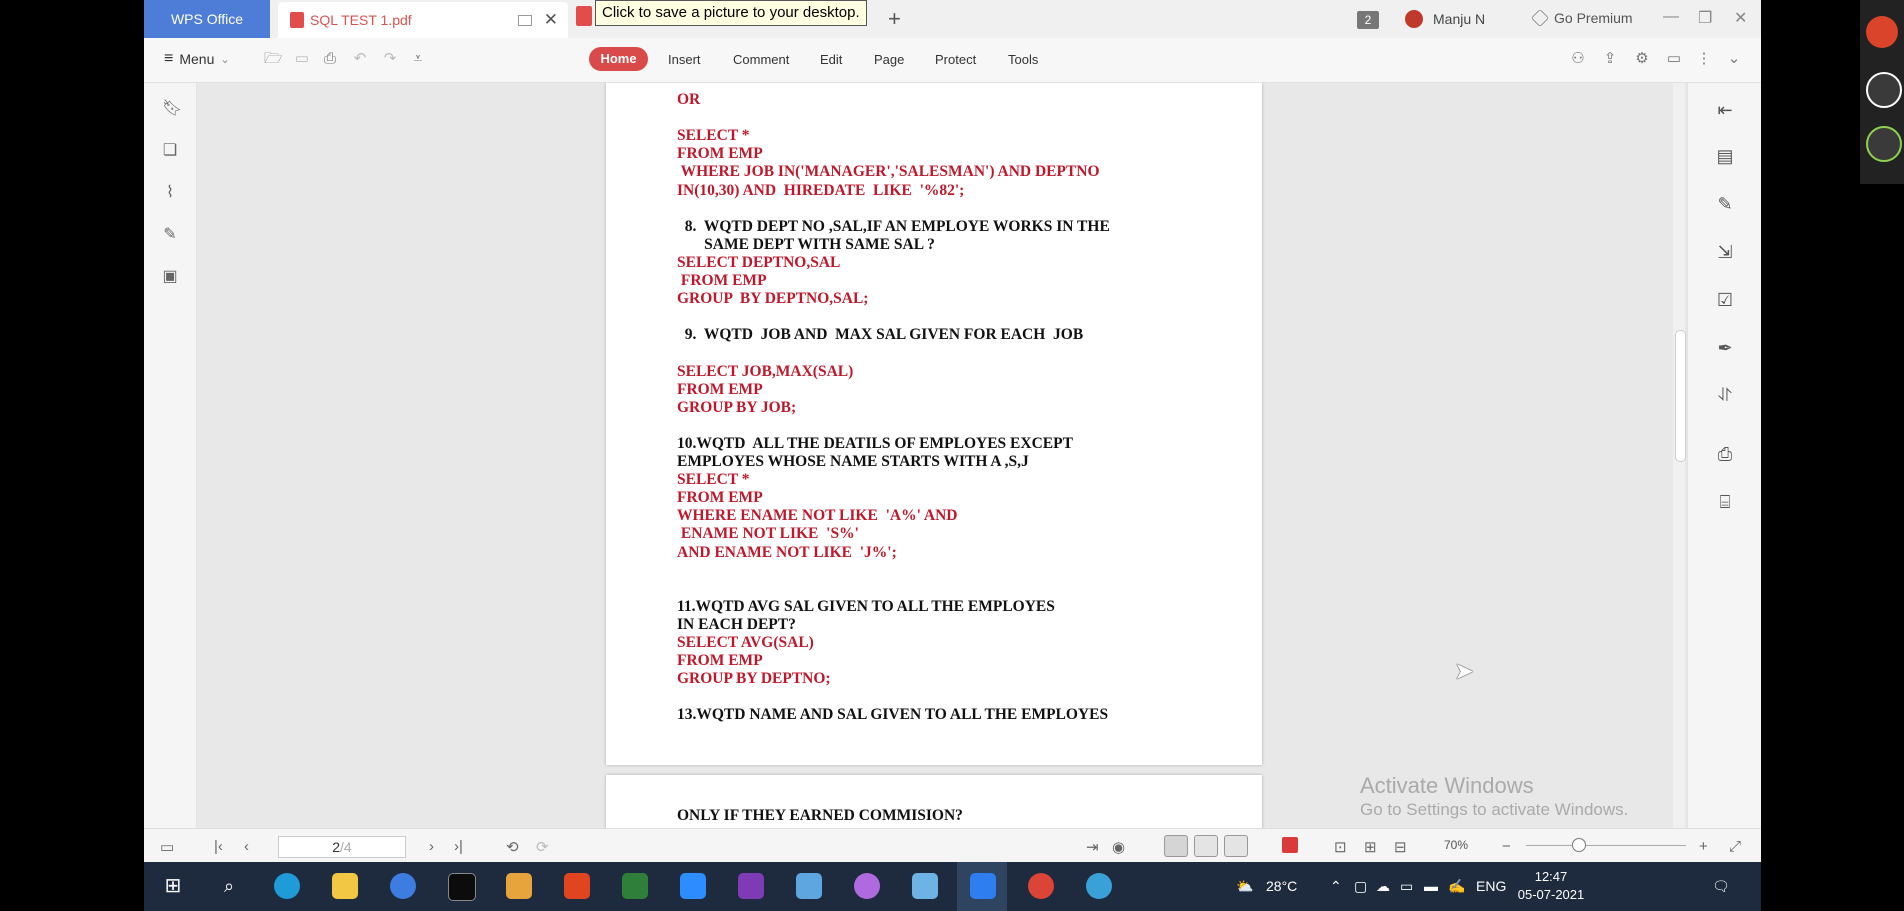  Describe the element at coordinates (330, 59) in the screenshot. I see `print-icon: ⎙` at that location.